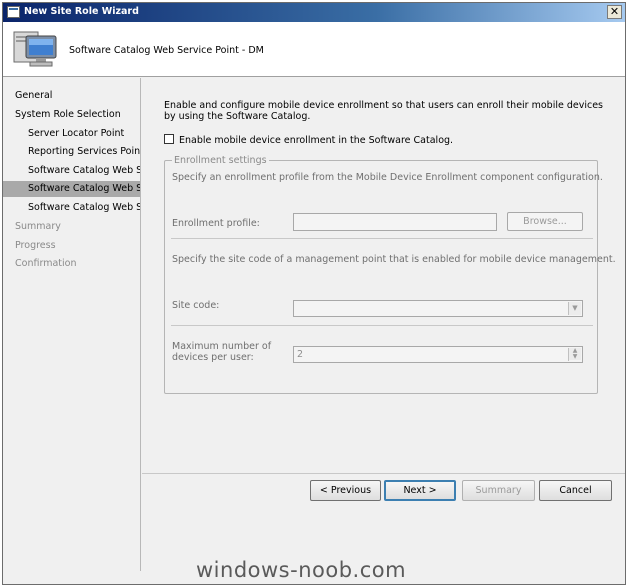 This screenshot has height=587, width=628. Describe the element at coordinates (13, 12) in the screenshot. I see `window-icon` at that location.